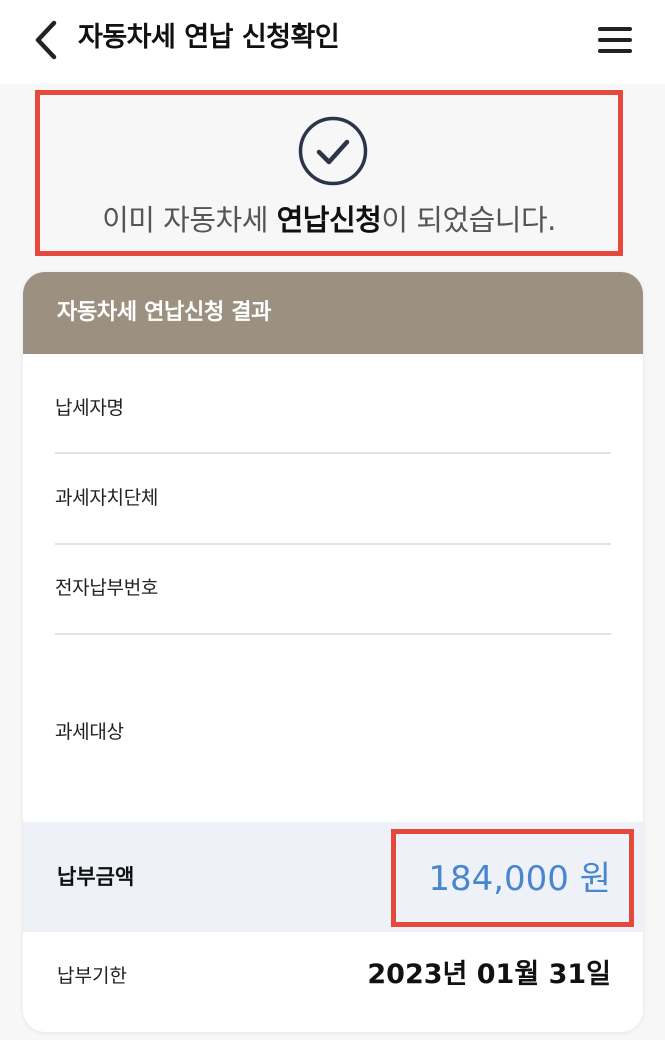 Image resolution: width=665 pixels, height=1040 pixels. I want to click on payment-amount-row: 납부금액 184,000 원, so click(333, 877).